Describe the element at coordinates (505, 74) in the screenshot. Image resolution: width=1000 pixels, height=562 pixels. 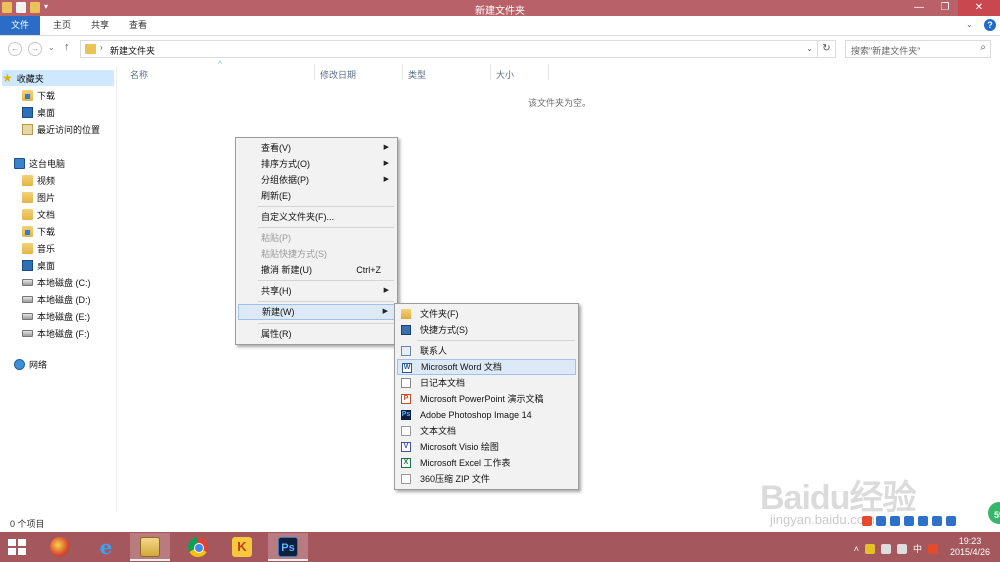
I see `column-header-size: 大小` at that location.